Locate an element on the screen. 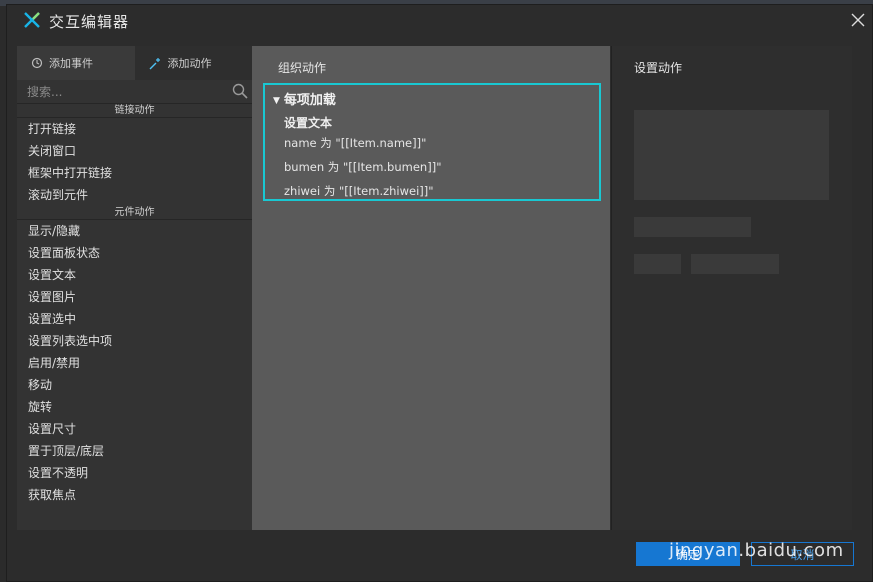 This screenshot has height=582, width=873. action-item: 显示/隐藏 is located at coordinates (134, 231).